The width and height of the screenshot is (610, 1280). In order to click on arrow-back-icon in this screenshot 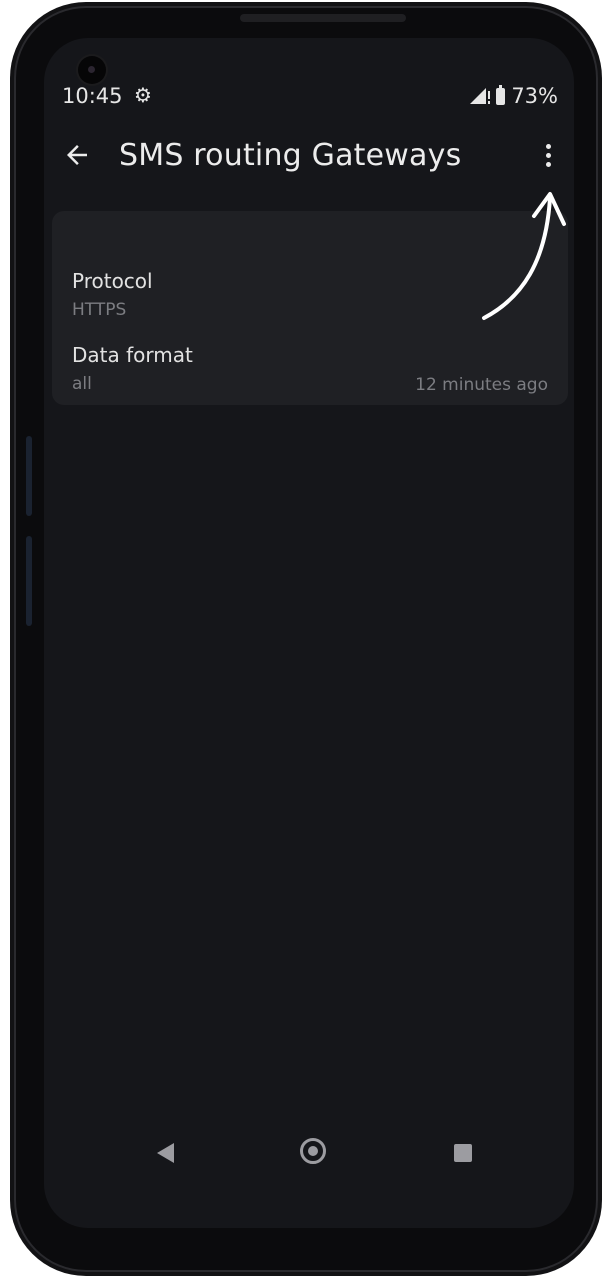, I will do `click(77, 155)`.